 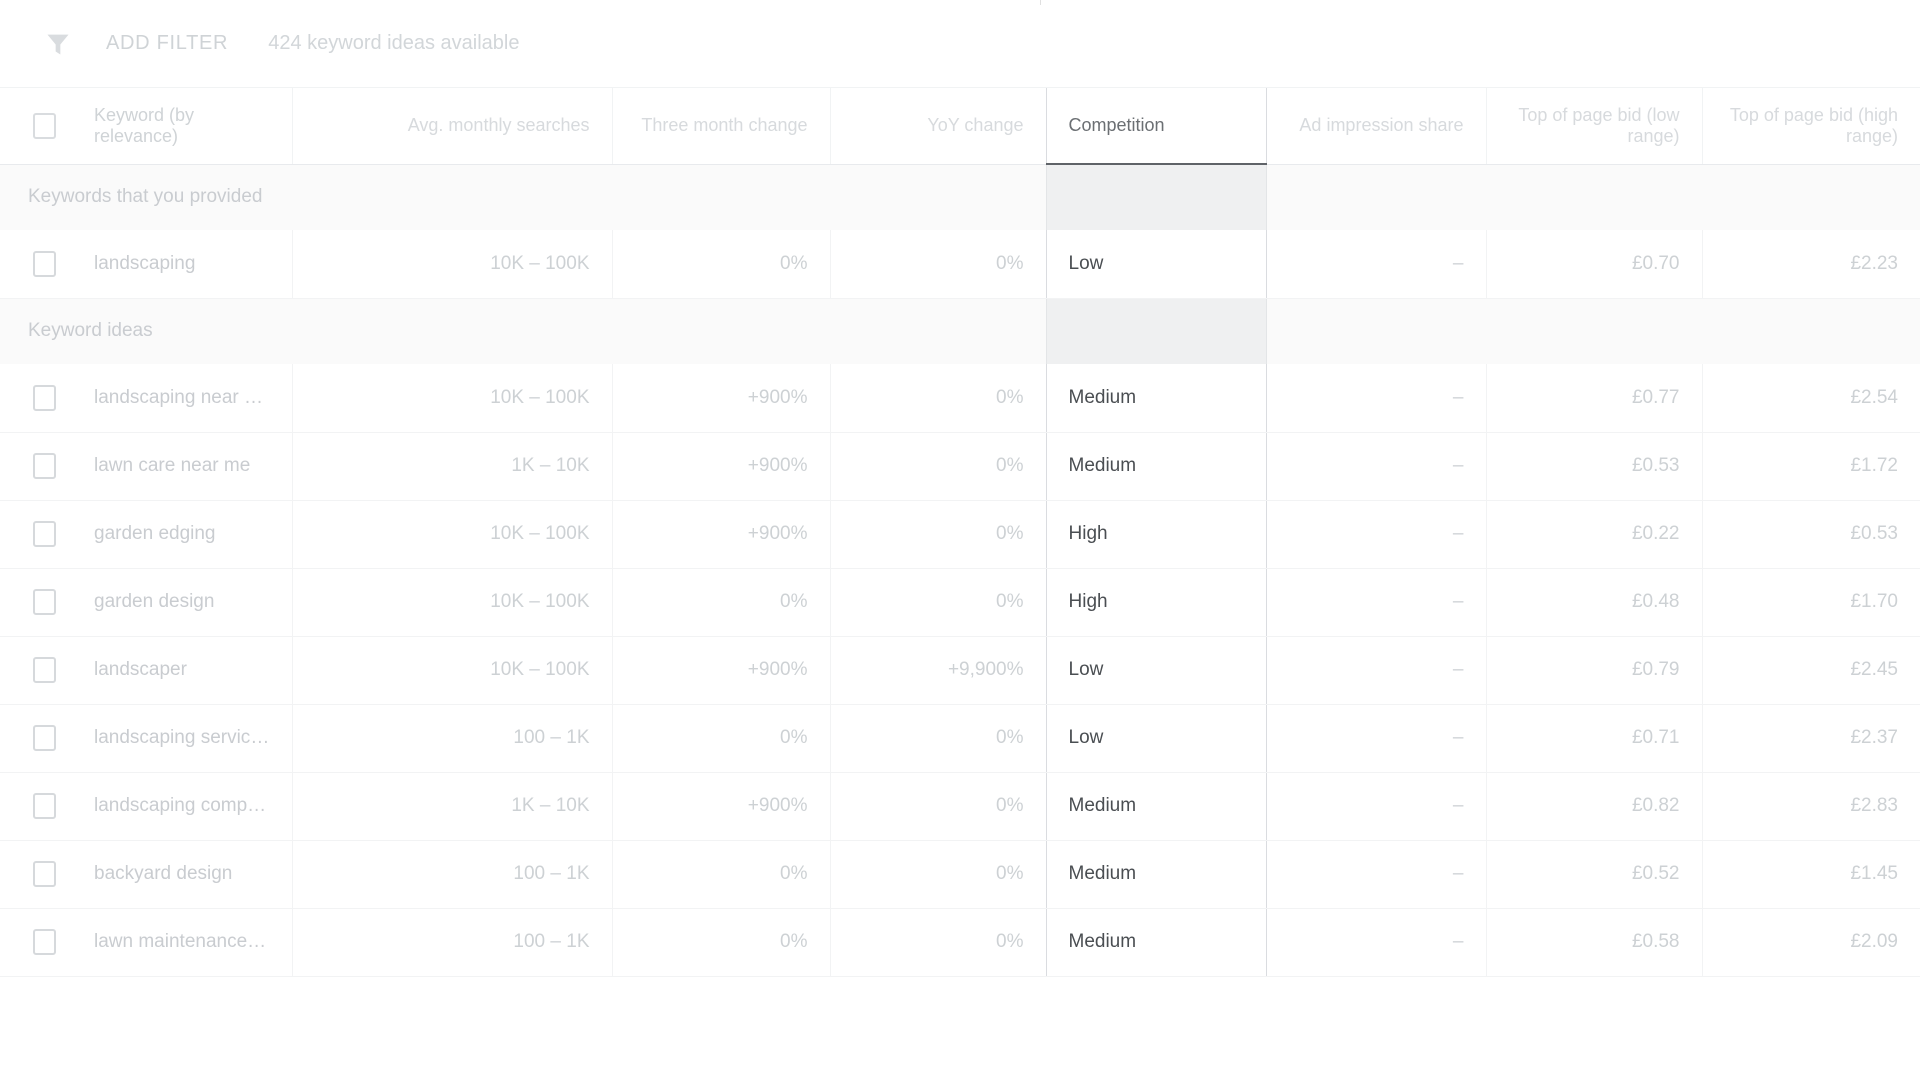 I want to click on keyword-cell: landscaper, so click(x=190, y=670).